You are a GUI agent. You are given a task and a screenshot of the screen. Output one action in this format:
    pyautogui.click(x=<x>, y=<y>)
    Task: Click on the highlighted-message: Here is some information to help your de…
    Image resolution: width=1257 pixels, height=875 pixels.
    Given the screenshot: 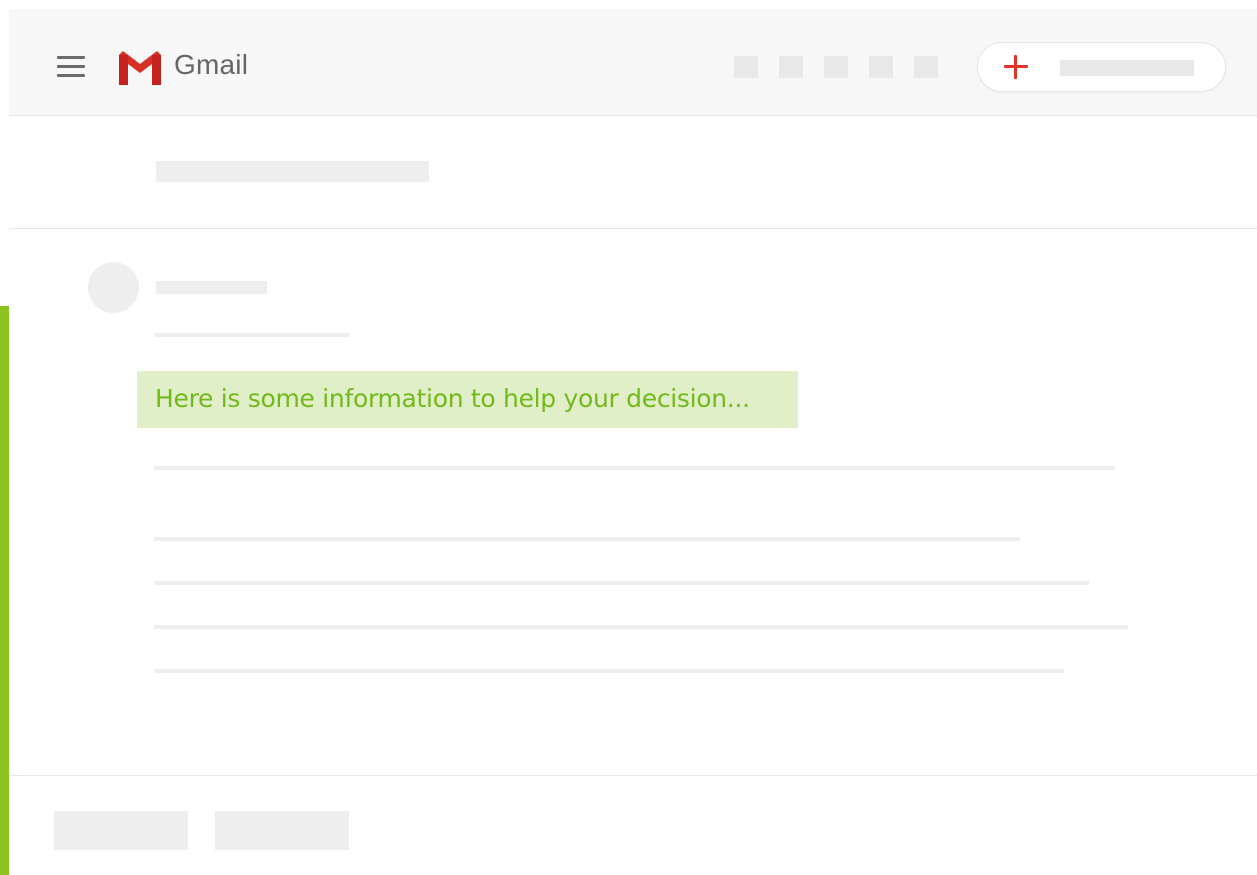 What is the action you would take?
    pyautogui.click(x=467, y=399)
    